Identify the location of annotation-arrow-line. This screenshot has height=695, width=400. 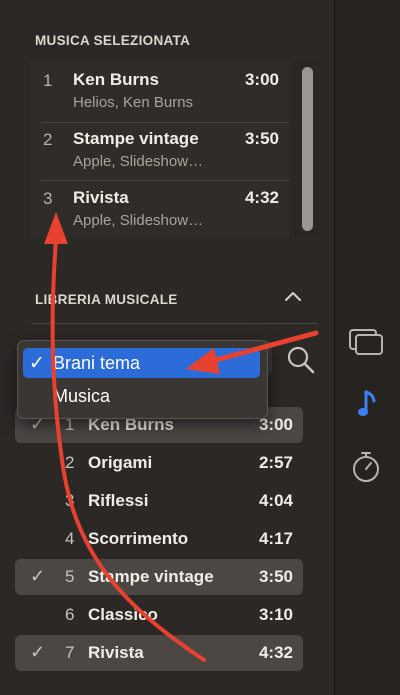
(264, 347).